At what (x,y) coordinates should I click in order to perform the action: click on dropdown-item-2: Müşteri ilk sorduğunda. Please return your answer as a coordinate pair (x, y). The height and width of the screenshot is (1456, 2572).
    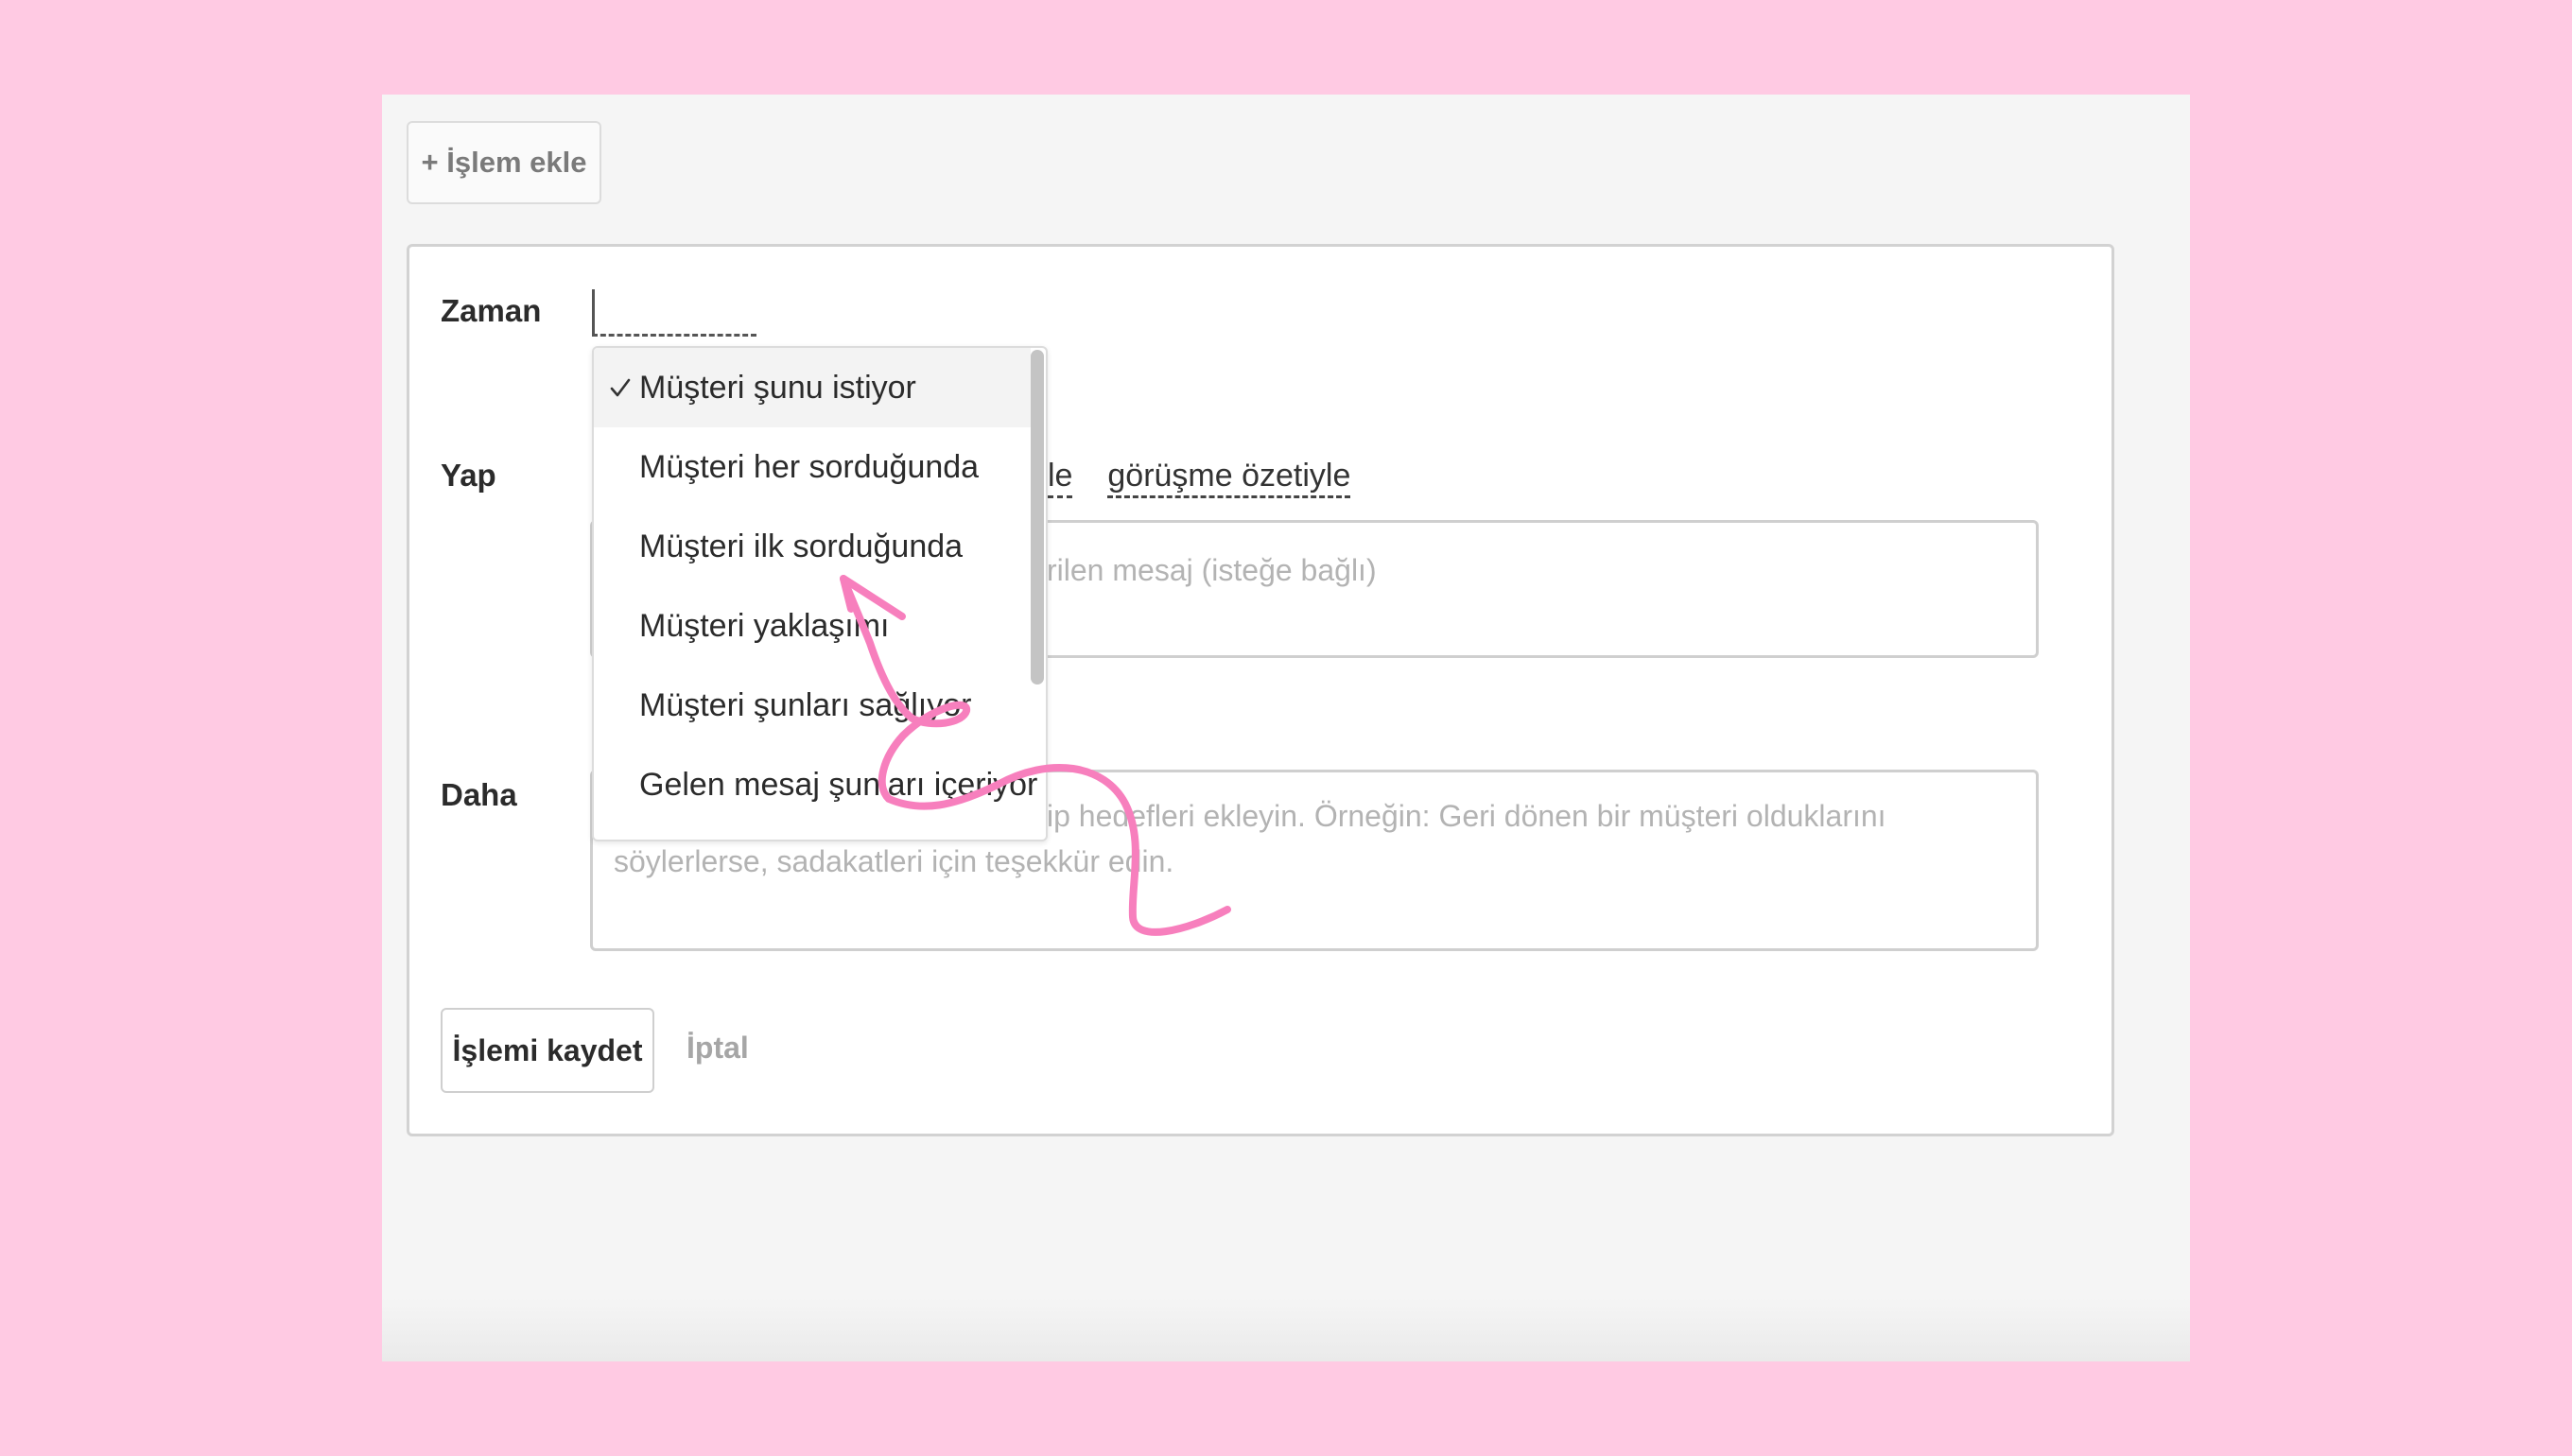
    Looking at the image, I should click on (812, 546).